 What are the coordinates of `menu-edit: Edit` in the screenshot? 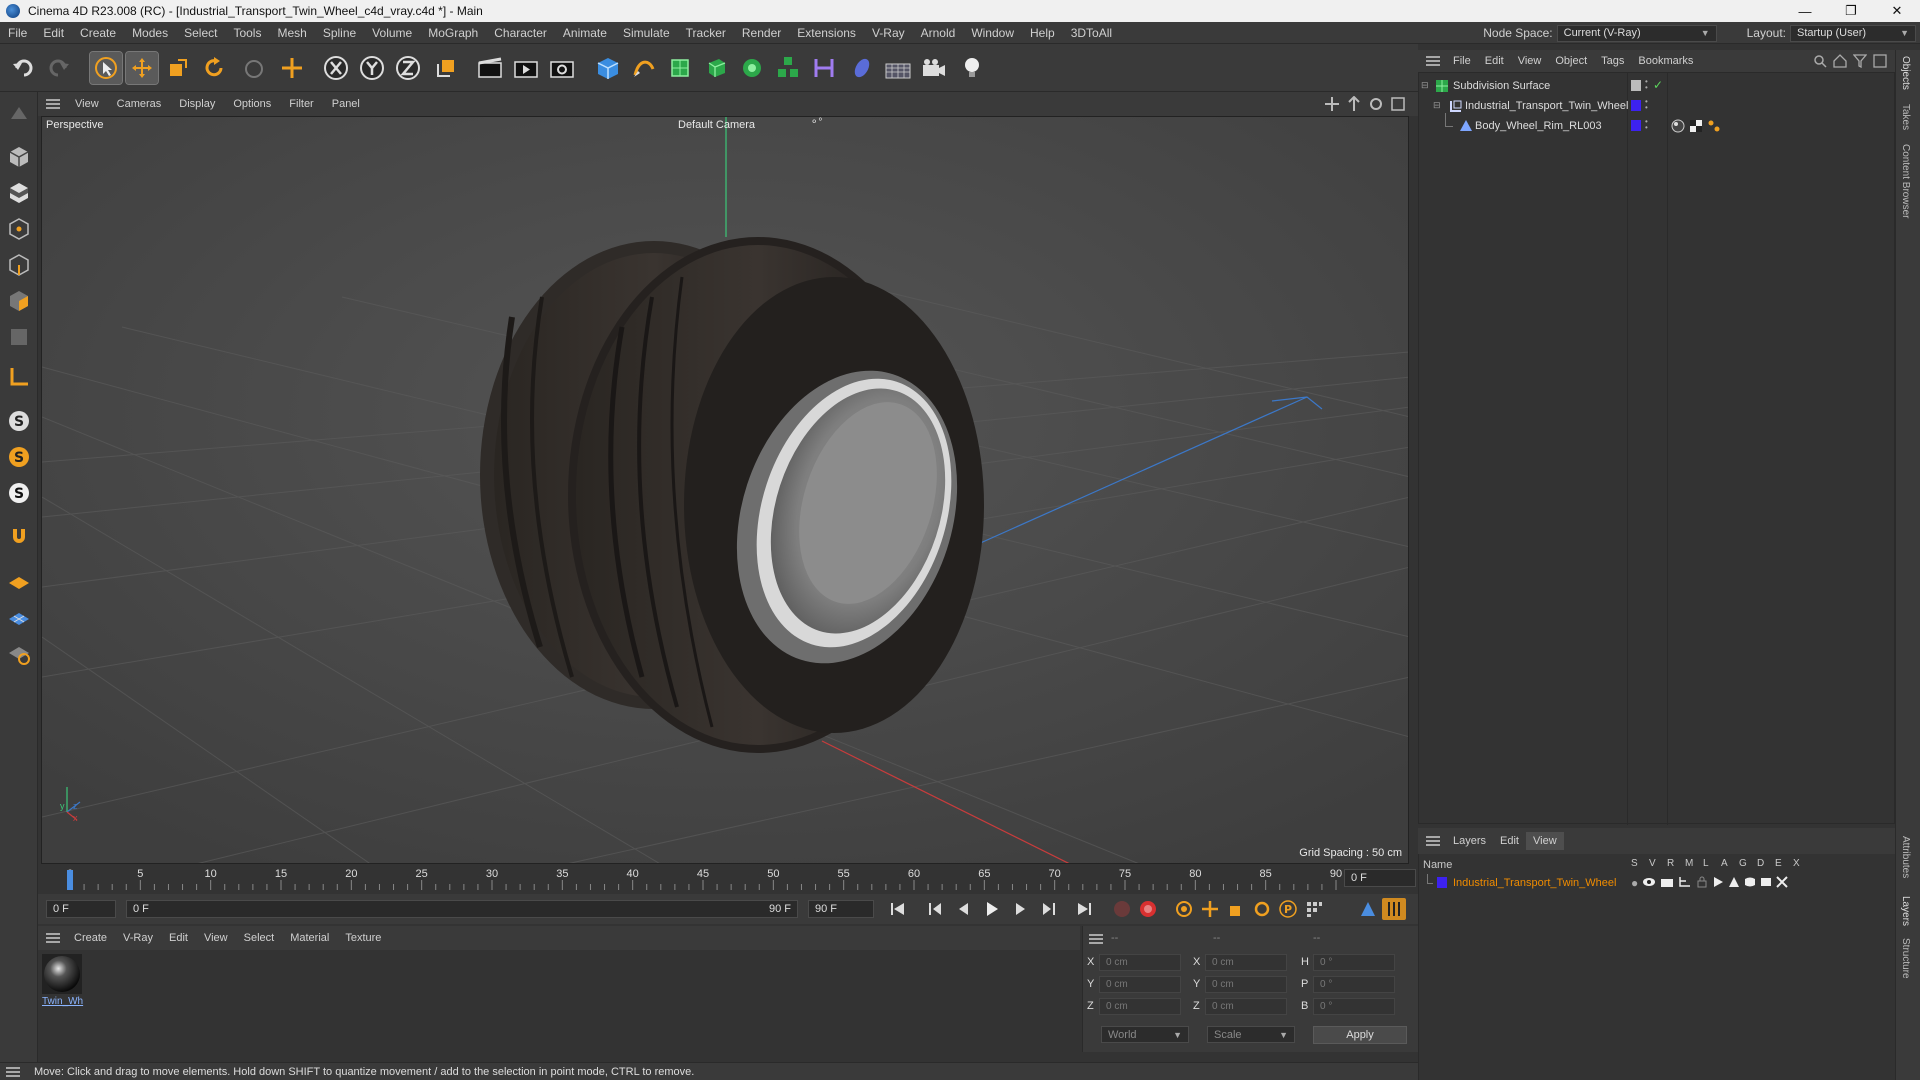 It's located at (53, 33).